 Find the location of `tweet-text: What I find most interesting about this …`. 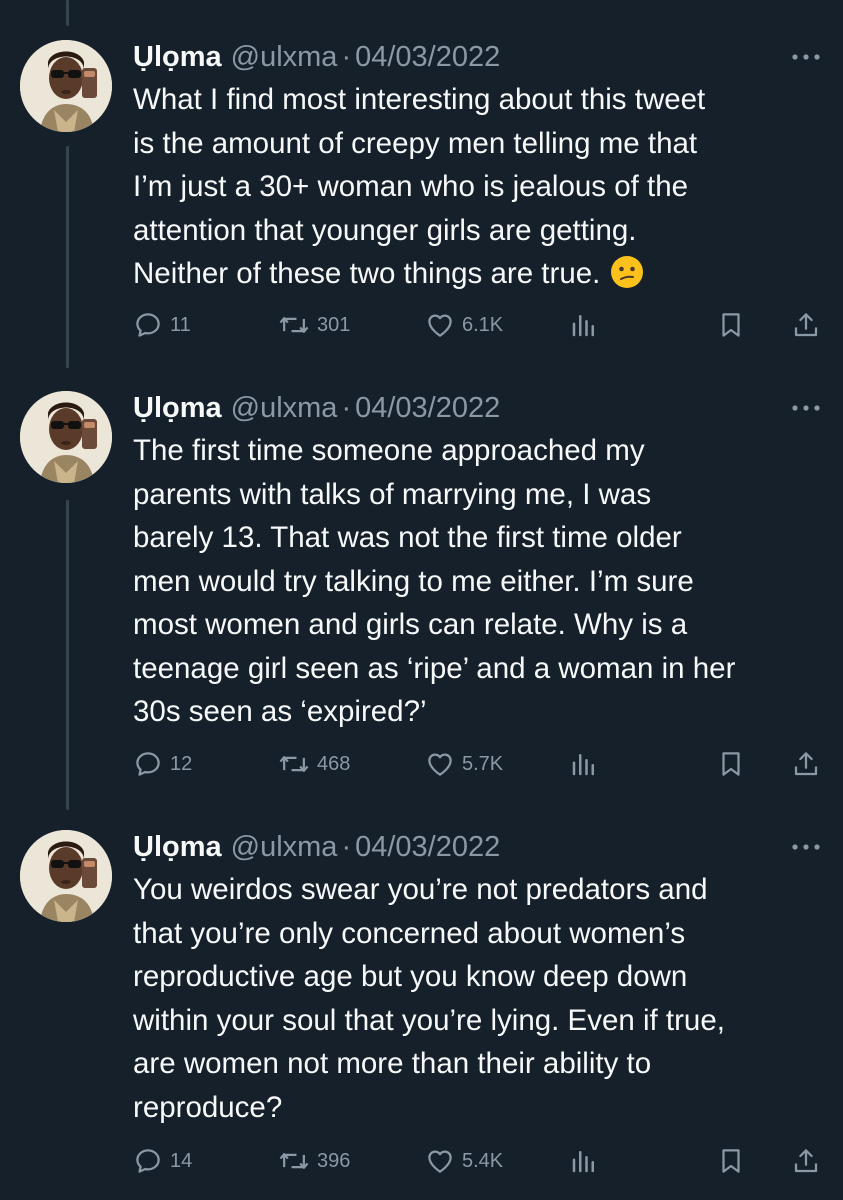

tweet-text: What I find most interesting about this … is located at coordinates (478, 187).